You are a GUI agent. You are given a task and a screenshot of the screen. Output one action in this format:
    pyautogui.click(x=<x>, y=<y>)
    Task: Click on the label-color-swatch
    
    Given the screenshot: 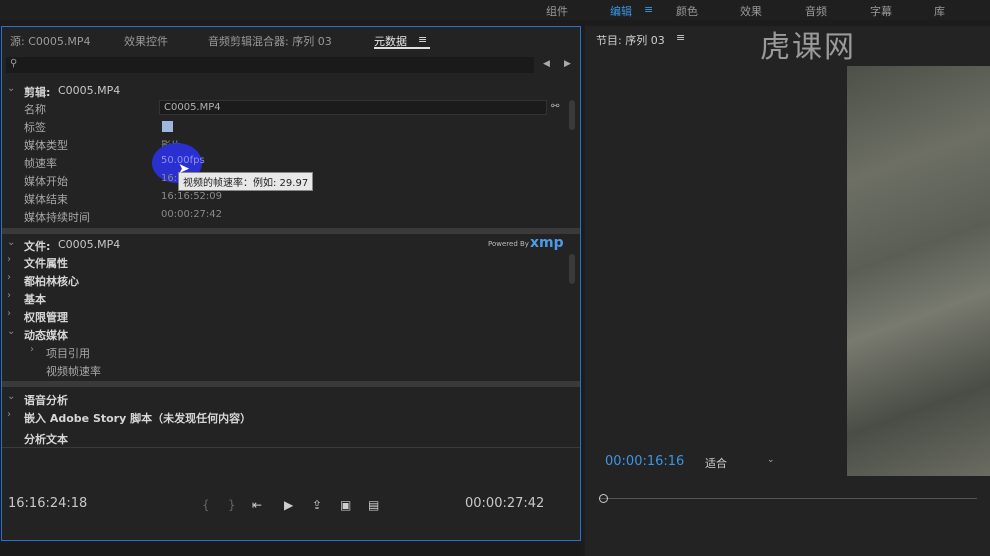 What is the action you would take?
    pyautogui.click(x=167, y=126)
    